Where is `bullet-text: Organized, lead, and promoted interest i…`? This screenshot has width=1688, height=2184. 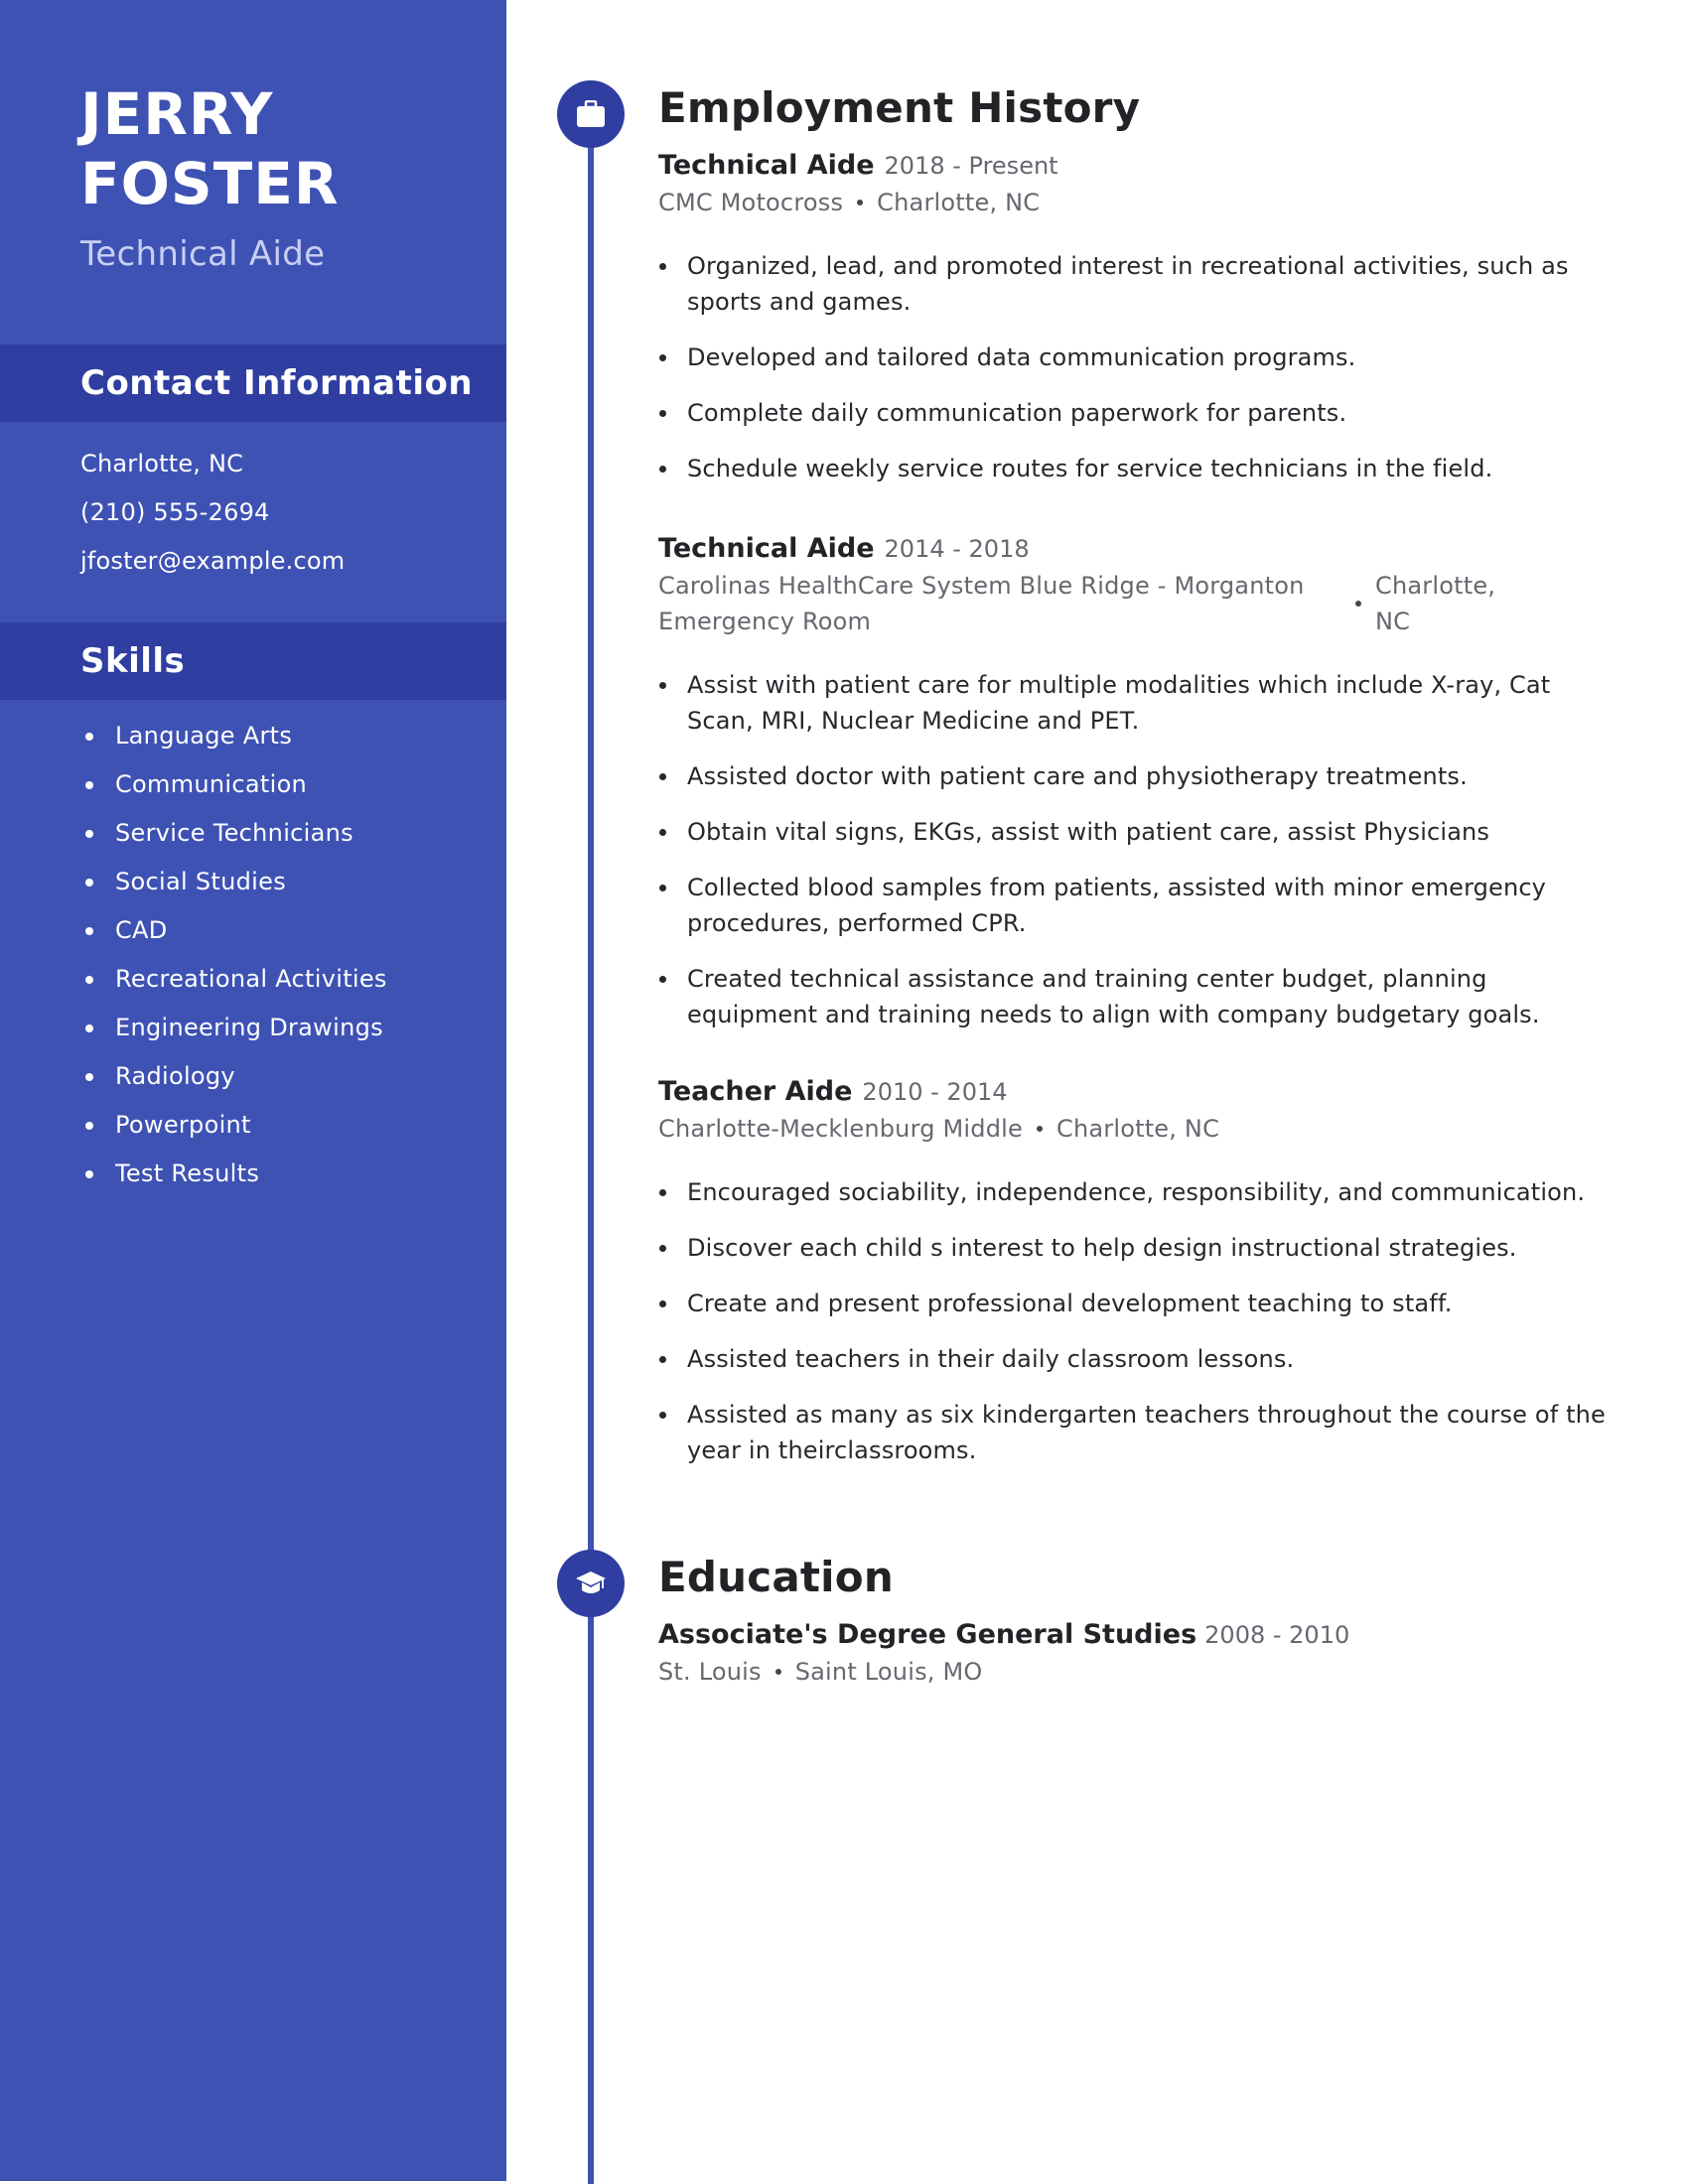
bullet-text: Organized, lead, and promoted interest i… is located at coordinates (1128, 284).